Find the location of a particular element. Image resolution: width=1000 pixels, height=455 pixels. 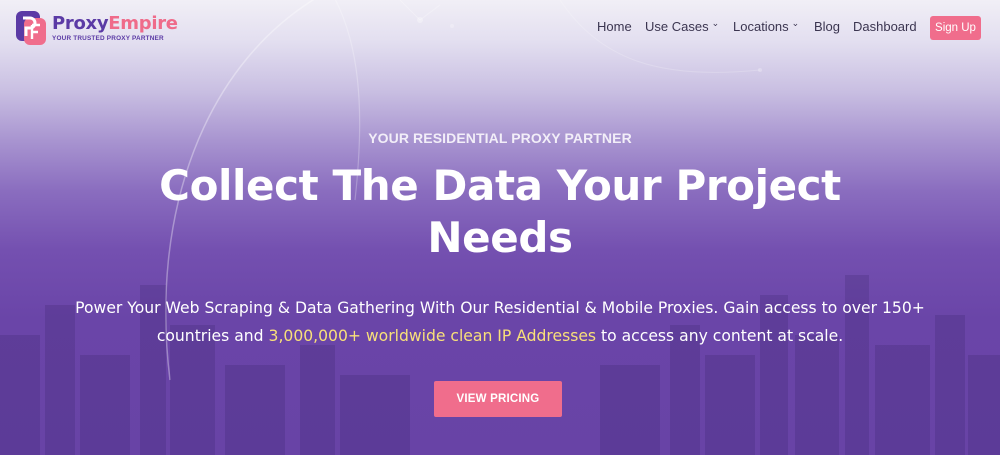

view-pricing-button: VIEW PRICING is located at coordinates (498, 399).